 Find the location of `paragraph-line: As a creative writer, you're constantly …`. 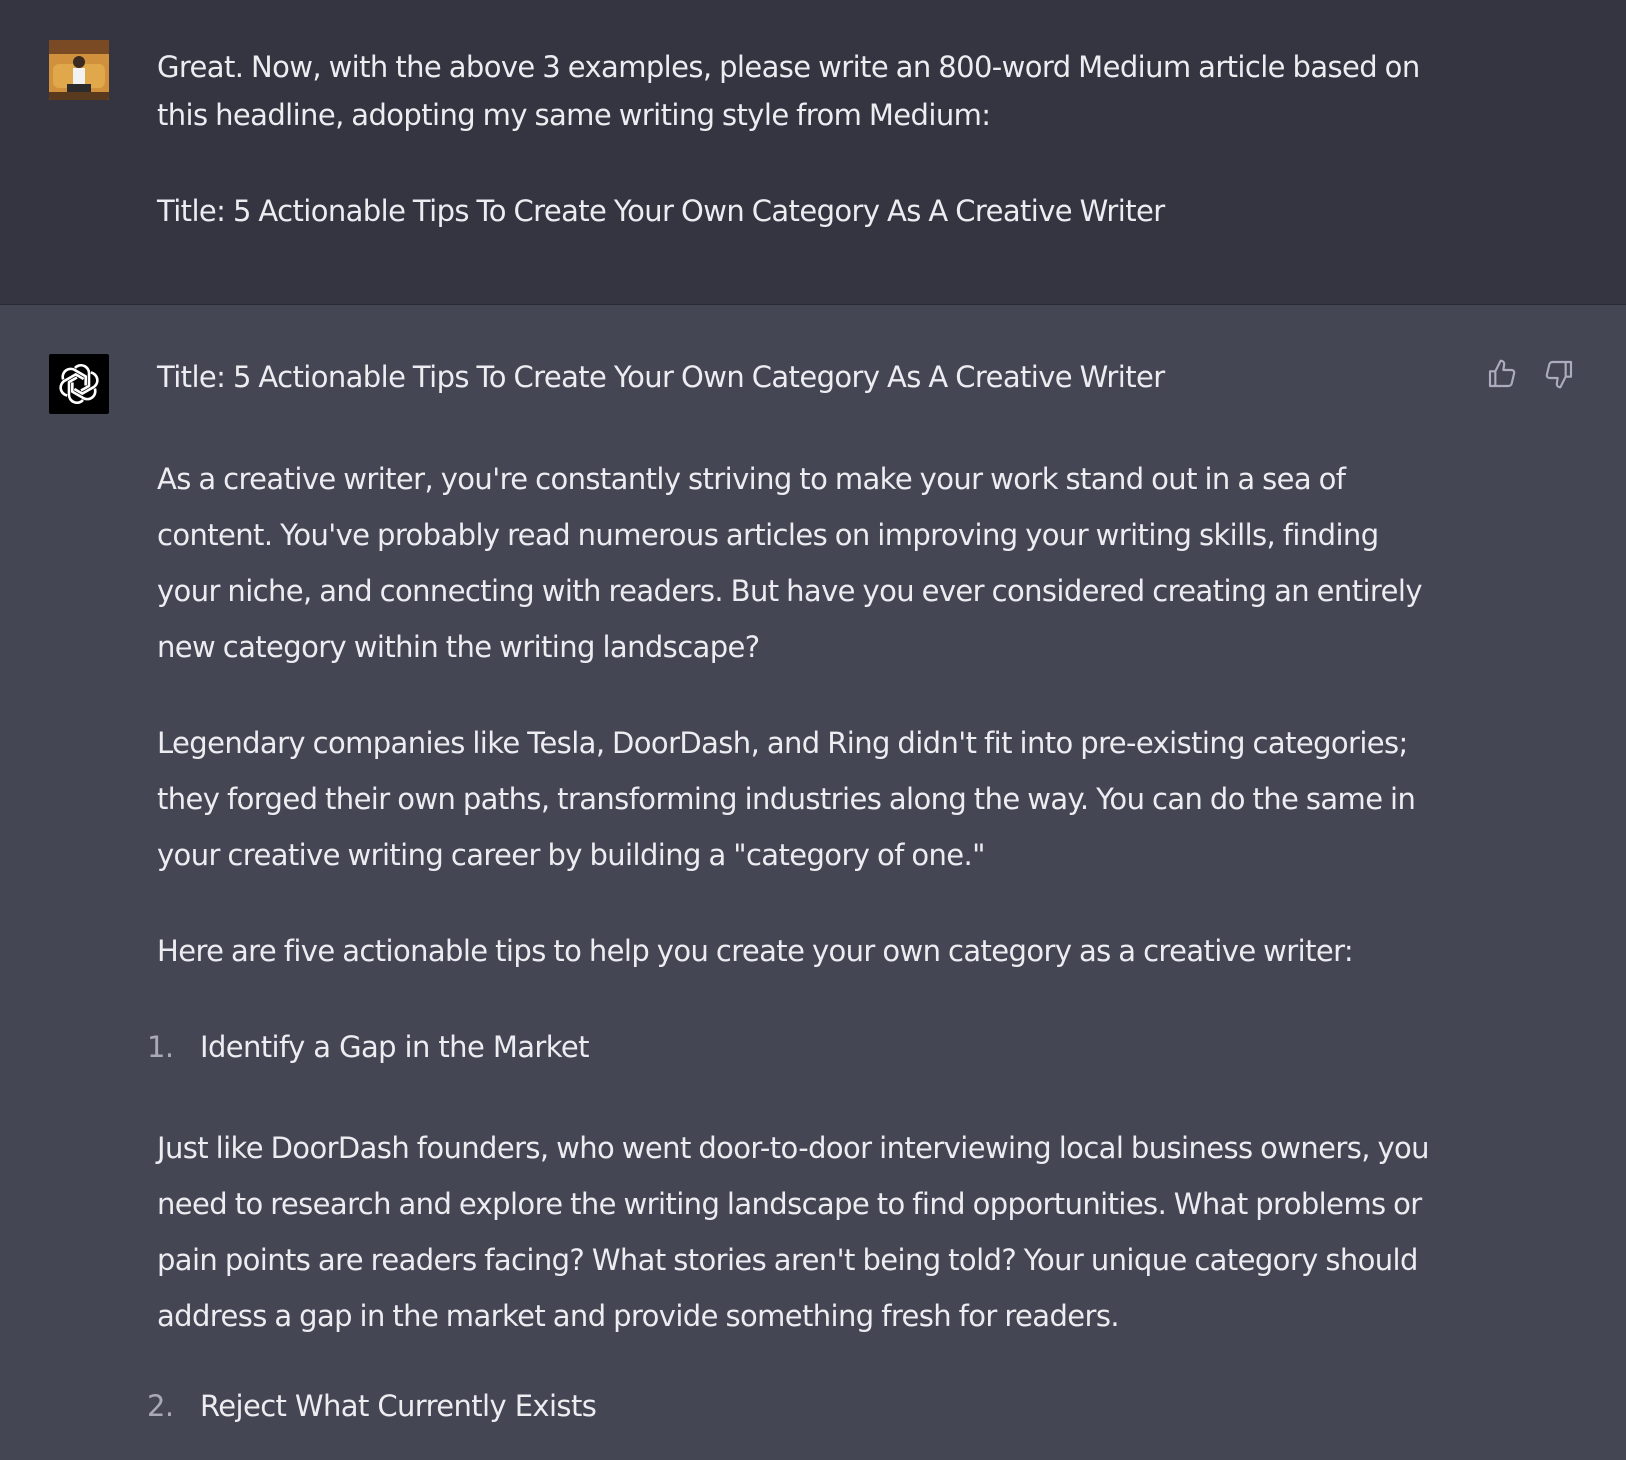

paragraph-line: As a creative writer, you're constantly … is located at coordinates (751, 479).